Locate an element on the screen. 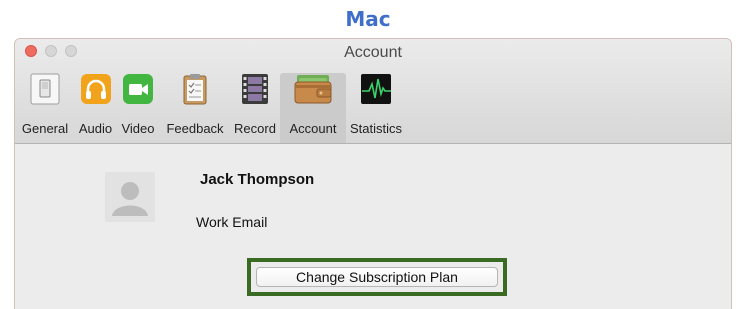  tab-feedback-label: Feedback is located at coordinates (195, 128).